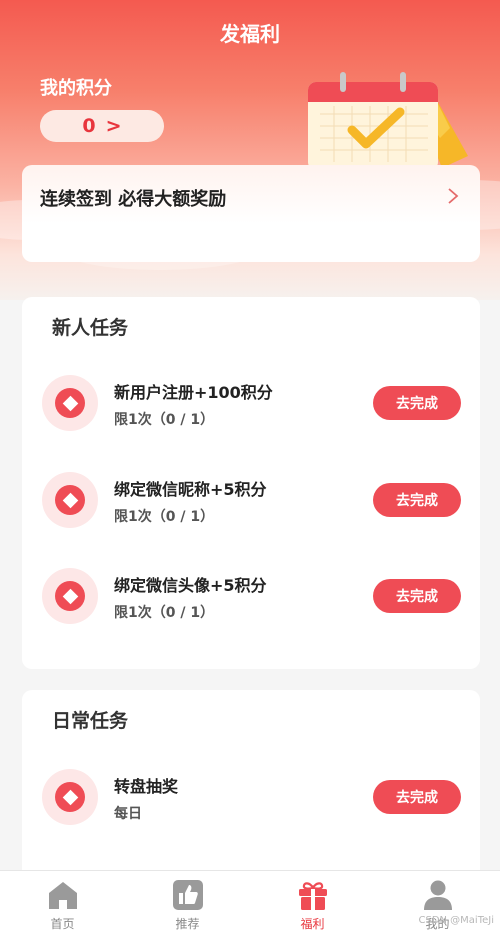 The width and height of the screenshot is (500, 933). Describe the element at coordinates (113, 126) in the screenshot. I see `points-arrow-icon: >` at that location.